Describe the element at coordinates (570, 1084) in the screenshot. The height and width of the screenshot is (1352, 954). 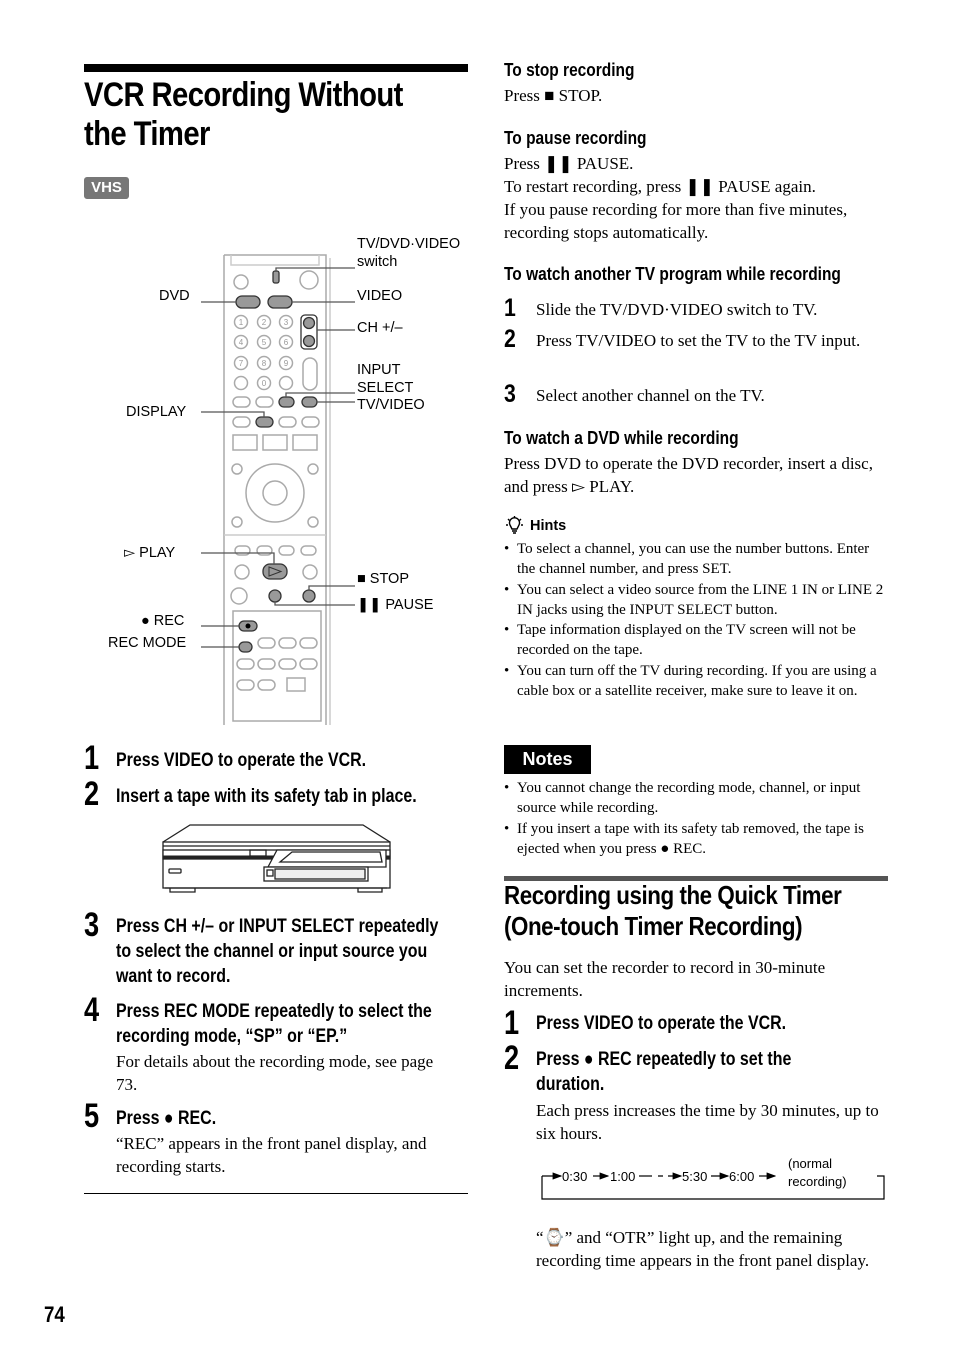
I see `quick-step-2-line-2: duration.` at that location.